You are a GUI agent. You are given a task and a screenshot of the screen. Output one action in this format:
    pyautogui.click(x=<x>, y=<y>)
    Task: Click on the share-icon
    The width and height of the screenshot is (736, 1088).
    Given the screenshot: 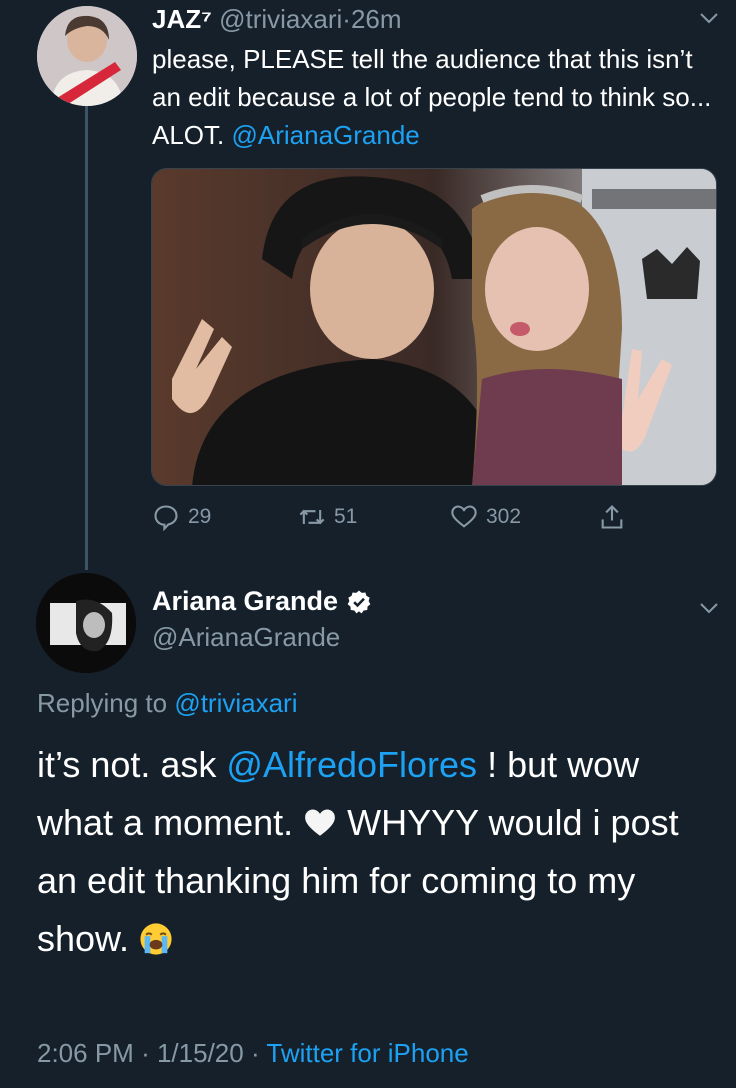 What is the action you would take?
    pyautogui.click(x=612, y=517)
    